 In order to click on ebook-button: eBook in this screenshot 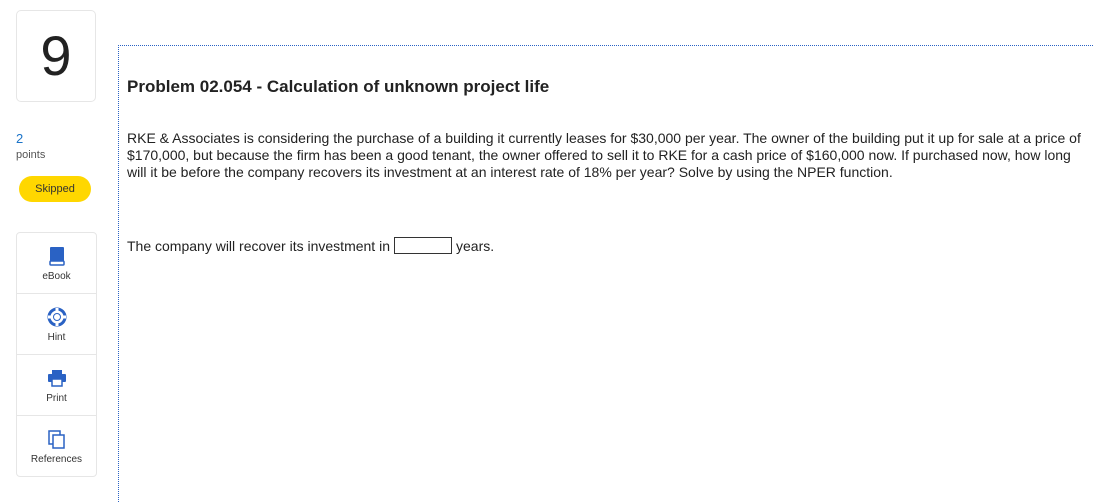, I will do `click(56, 263)`.